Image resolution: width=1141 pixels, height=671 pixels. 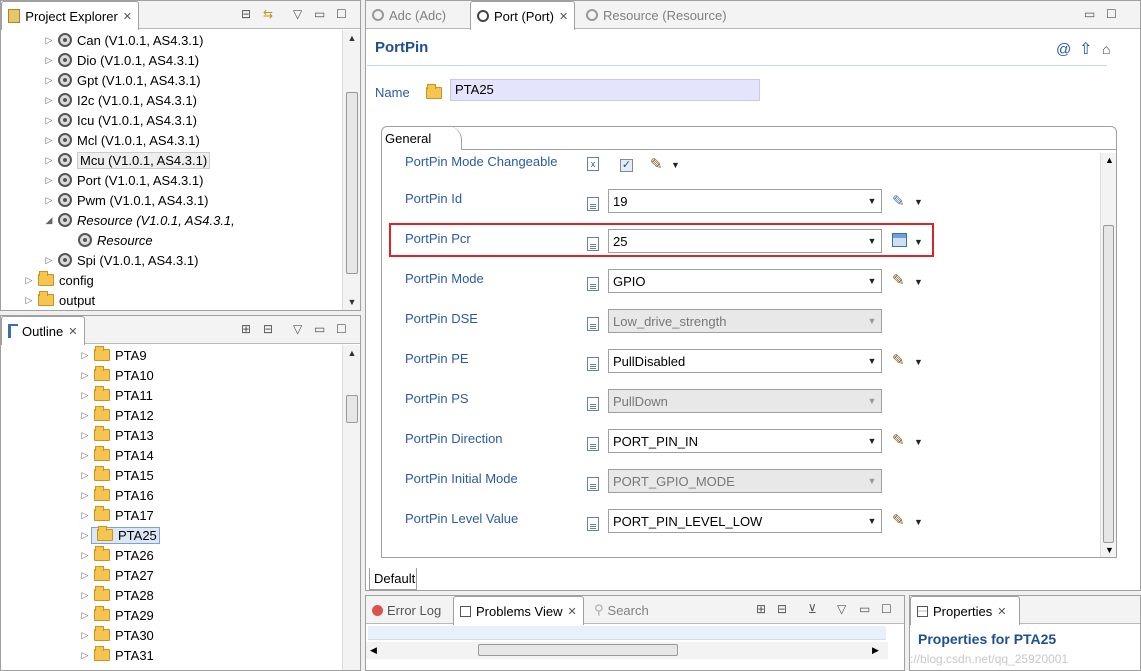 I want to click on tab-port: Port (Port) ✕, so click(x=523, y=15).